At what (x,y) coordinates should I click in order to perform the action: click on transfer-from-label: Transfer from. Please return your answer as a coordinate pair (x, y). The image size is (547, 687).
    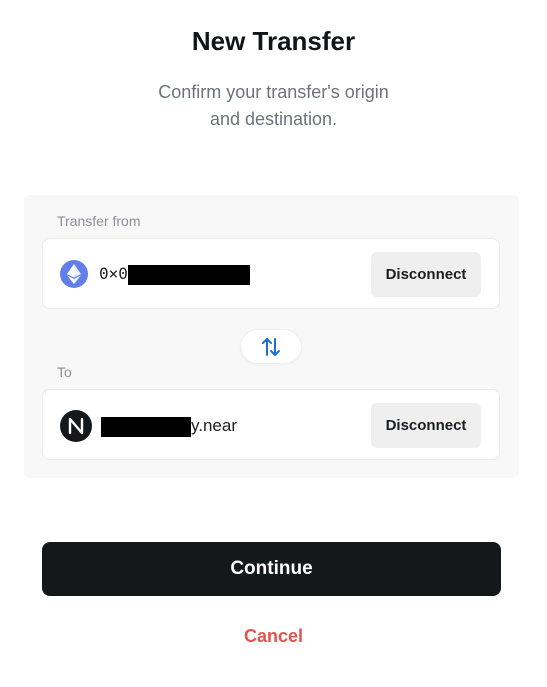
    Looking at the image, I should click on (99, 221).